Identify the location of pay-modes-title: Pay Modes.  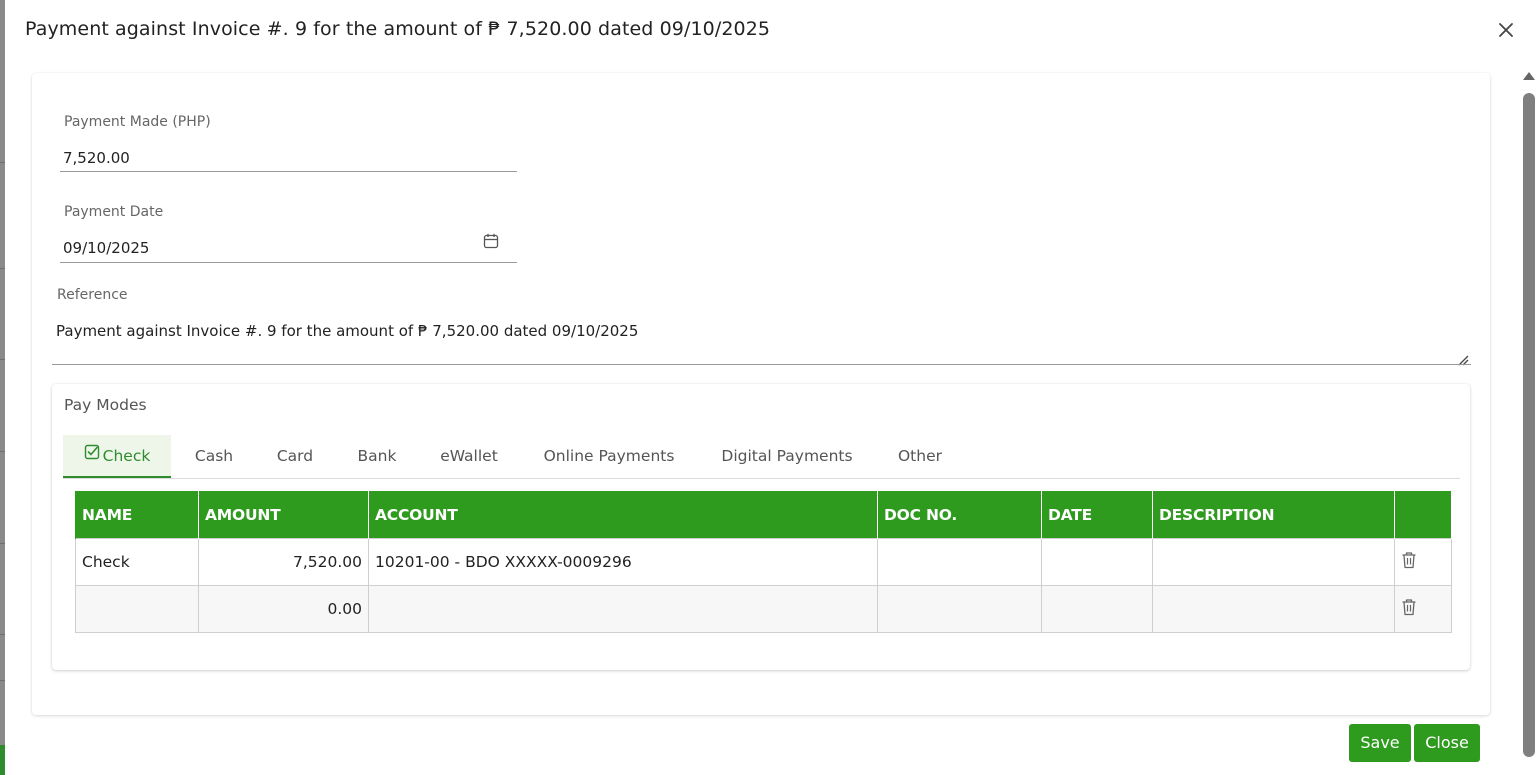
(105, 405).